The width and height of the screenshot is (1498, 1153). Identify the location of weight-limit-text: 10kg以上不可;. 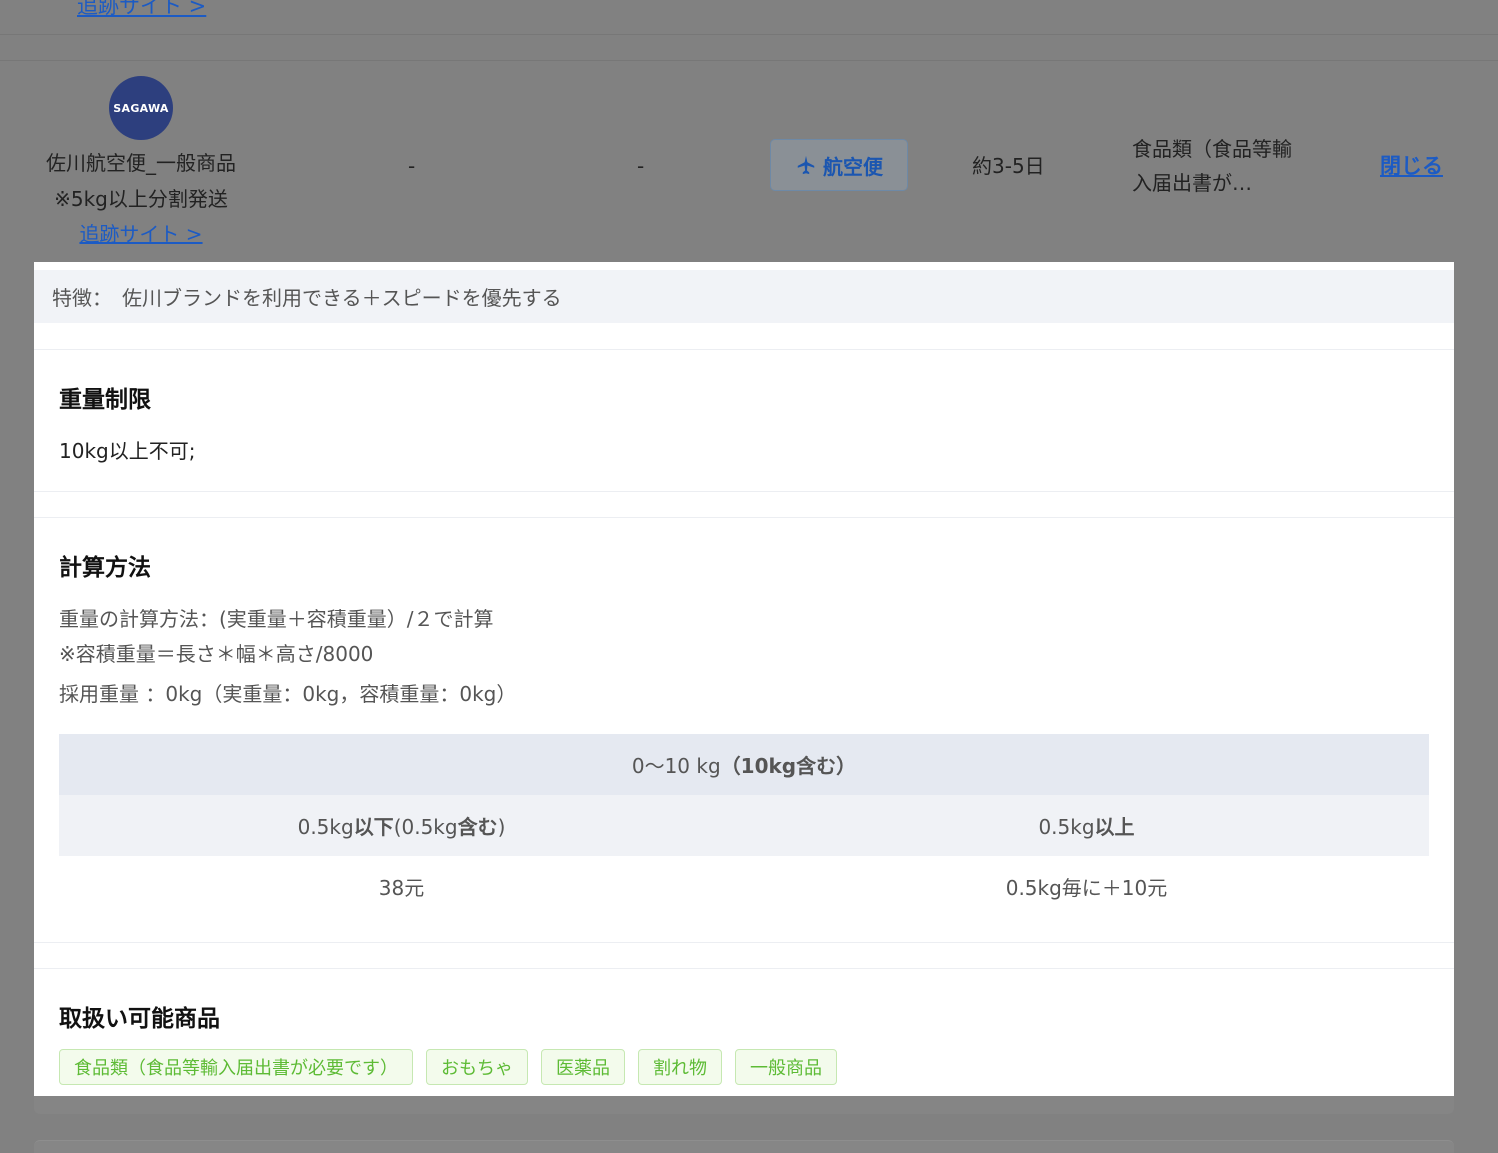
(127, 451).